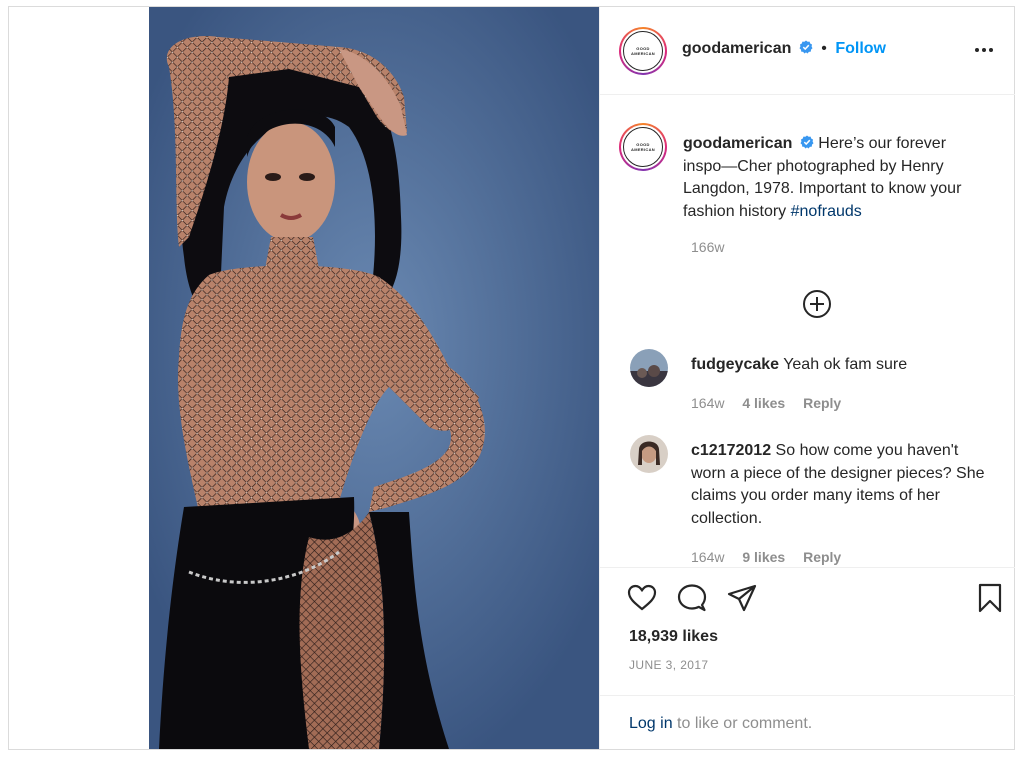 The height and width of the screenshot is (757, 1024). I want to click on comment-text: fudgeycake Yeah ok fam sure, so click(841, 365).